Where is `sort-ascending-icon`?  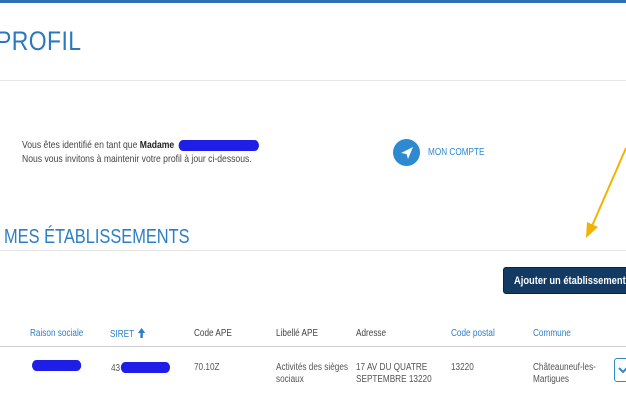
sort-ascending-icon is located at coordinates (141, 333).